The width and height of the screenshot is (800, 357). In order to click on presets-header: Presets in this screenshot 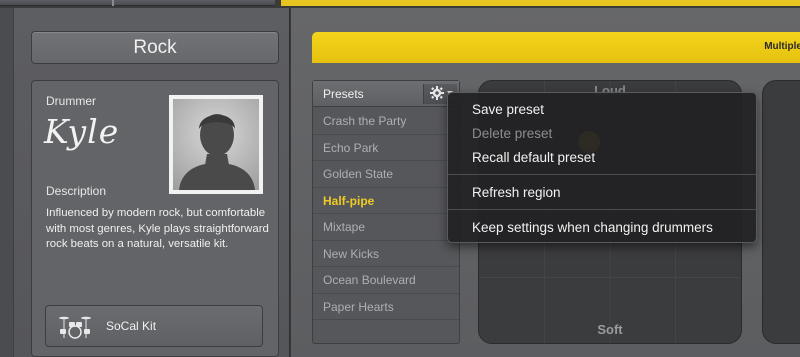, I will do `click(386, 94)`.